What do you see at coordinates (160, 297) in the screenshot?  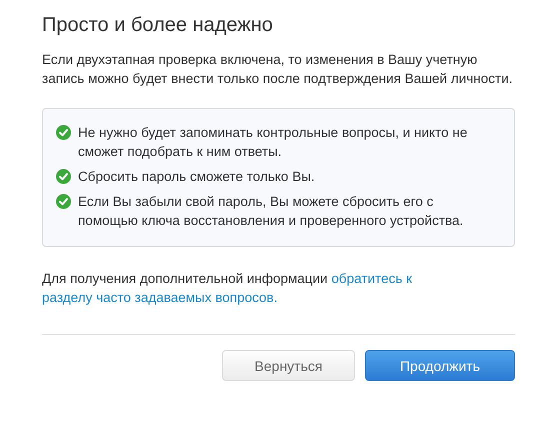 I see `faq-link: разделу часто задаваемых вопросов.` at bounding box center [160, 297].